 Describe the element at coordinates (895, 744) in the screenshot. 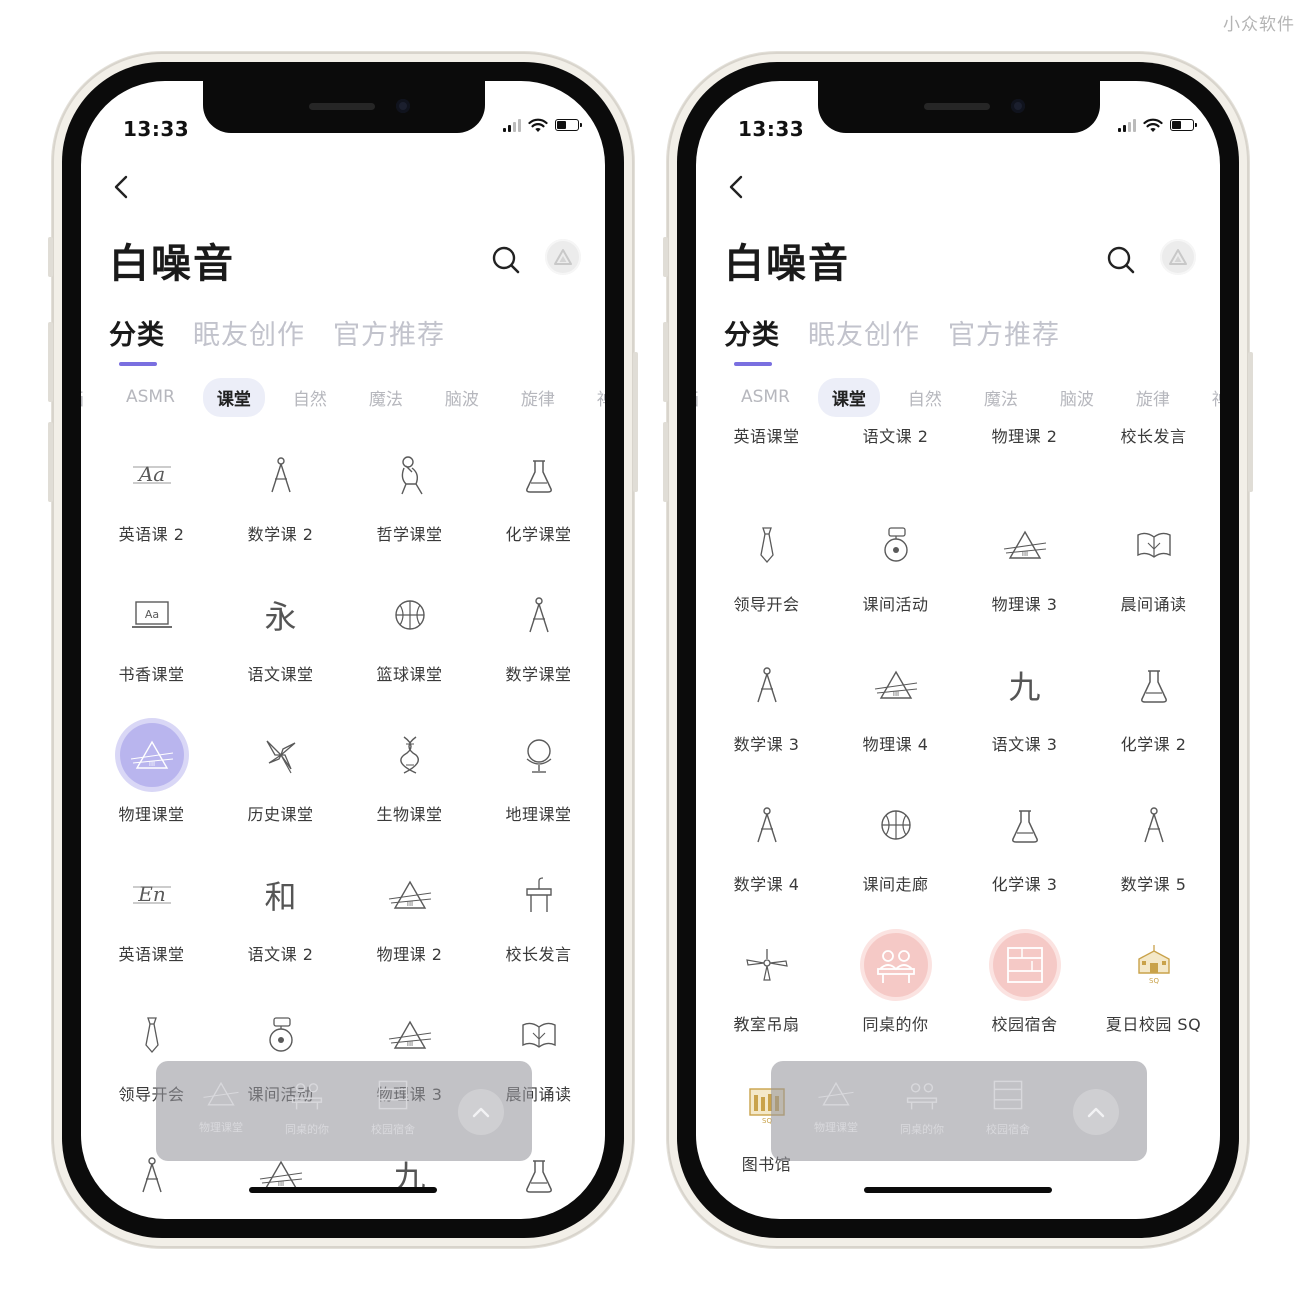

I see `sound-label: 物理课 4` at that location.